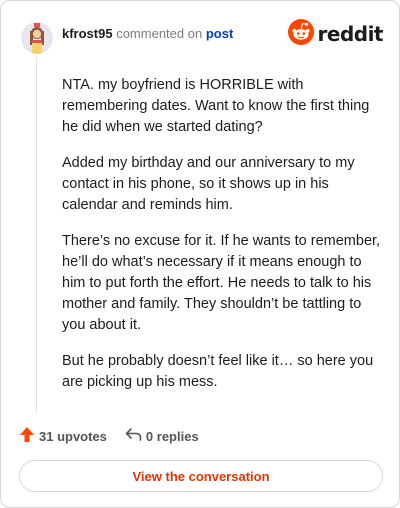  What do you see at coordinates (201, 476) in the screenshot?
I see `view-conversation-button: View the conversation` at bounding box center [201, 476].